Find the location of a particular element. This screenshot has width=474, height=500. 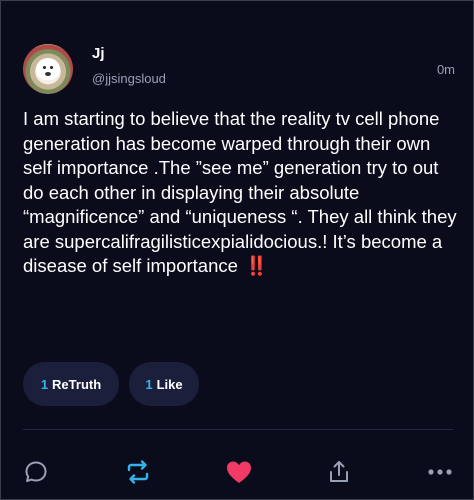

avatar is located at coordinates (48, 69).